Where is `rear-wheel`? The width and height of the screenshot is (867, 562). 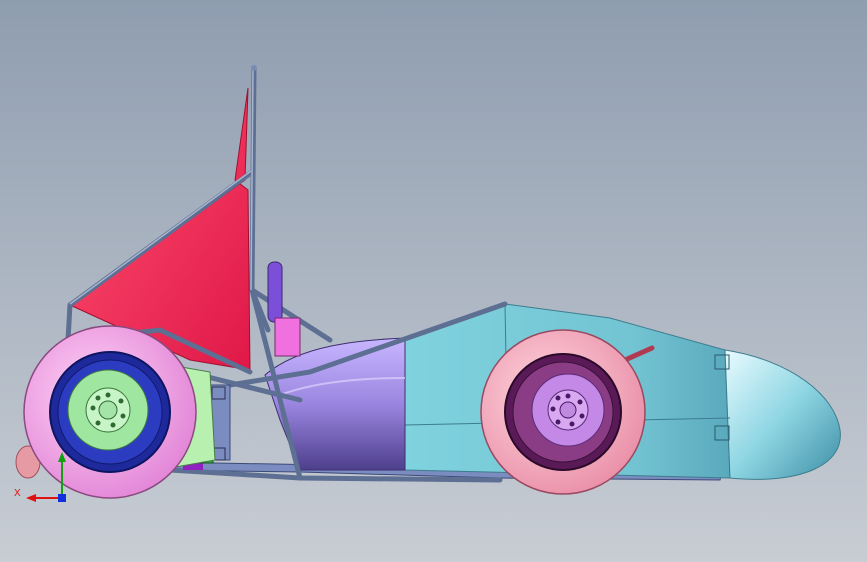 rear-wheel is located at coordinates (110, 412).